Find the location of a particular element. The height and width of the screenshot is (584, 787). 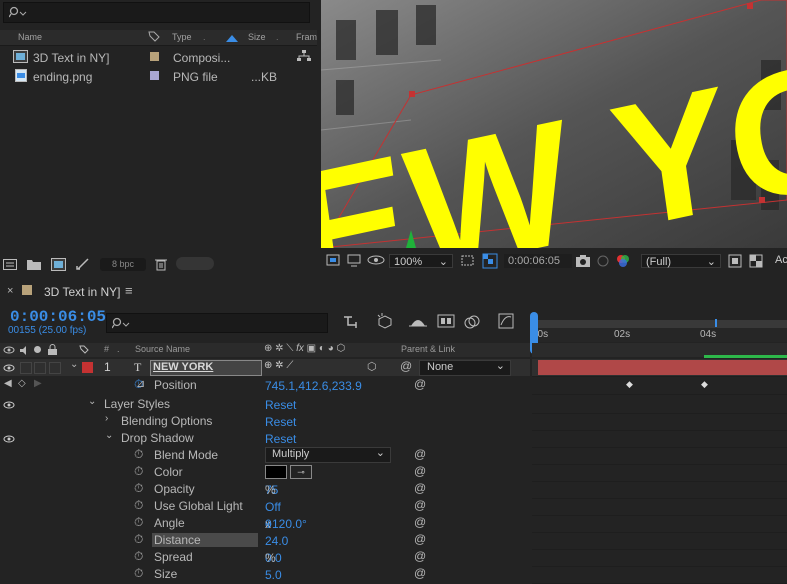

property-value: 745.1,412.6,233.9 is located at coordinates (313, 386).